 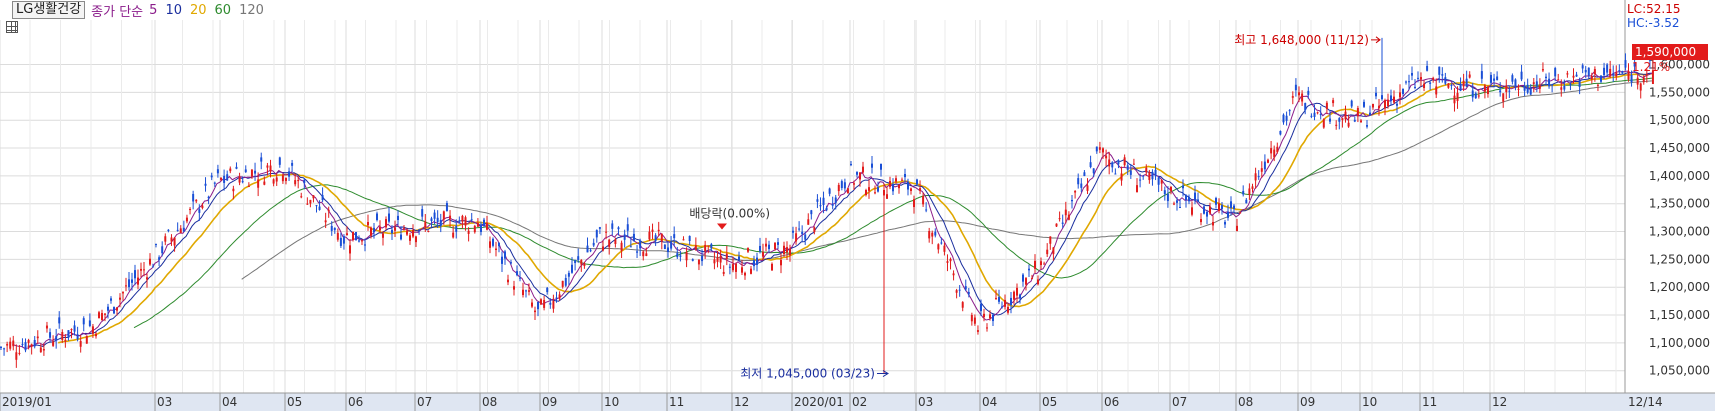 What do you see at coordinates (1670, 52) in the screenshot?
I see `current-price-badge: 1,590,000` at bounding box center [1670, 52].